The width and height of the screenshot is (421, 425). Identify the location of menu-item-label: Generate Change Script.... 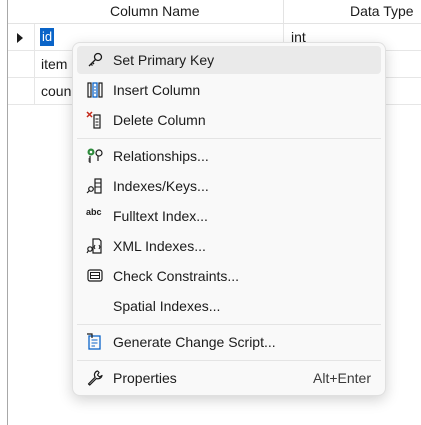
(194, 342).